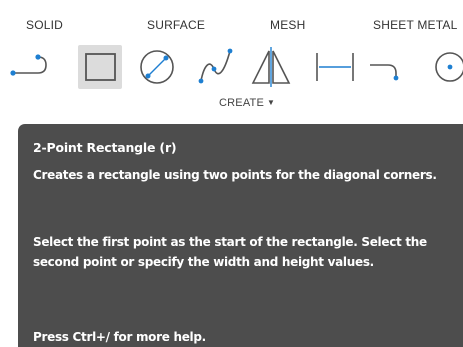 The width and height of the screenshot is (463, 347). I want to click on arc-tool-button, so click(390, 67).